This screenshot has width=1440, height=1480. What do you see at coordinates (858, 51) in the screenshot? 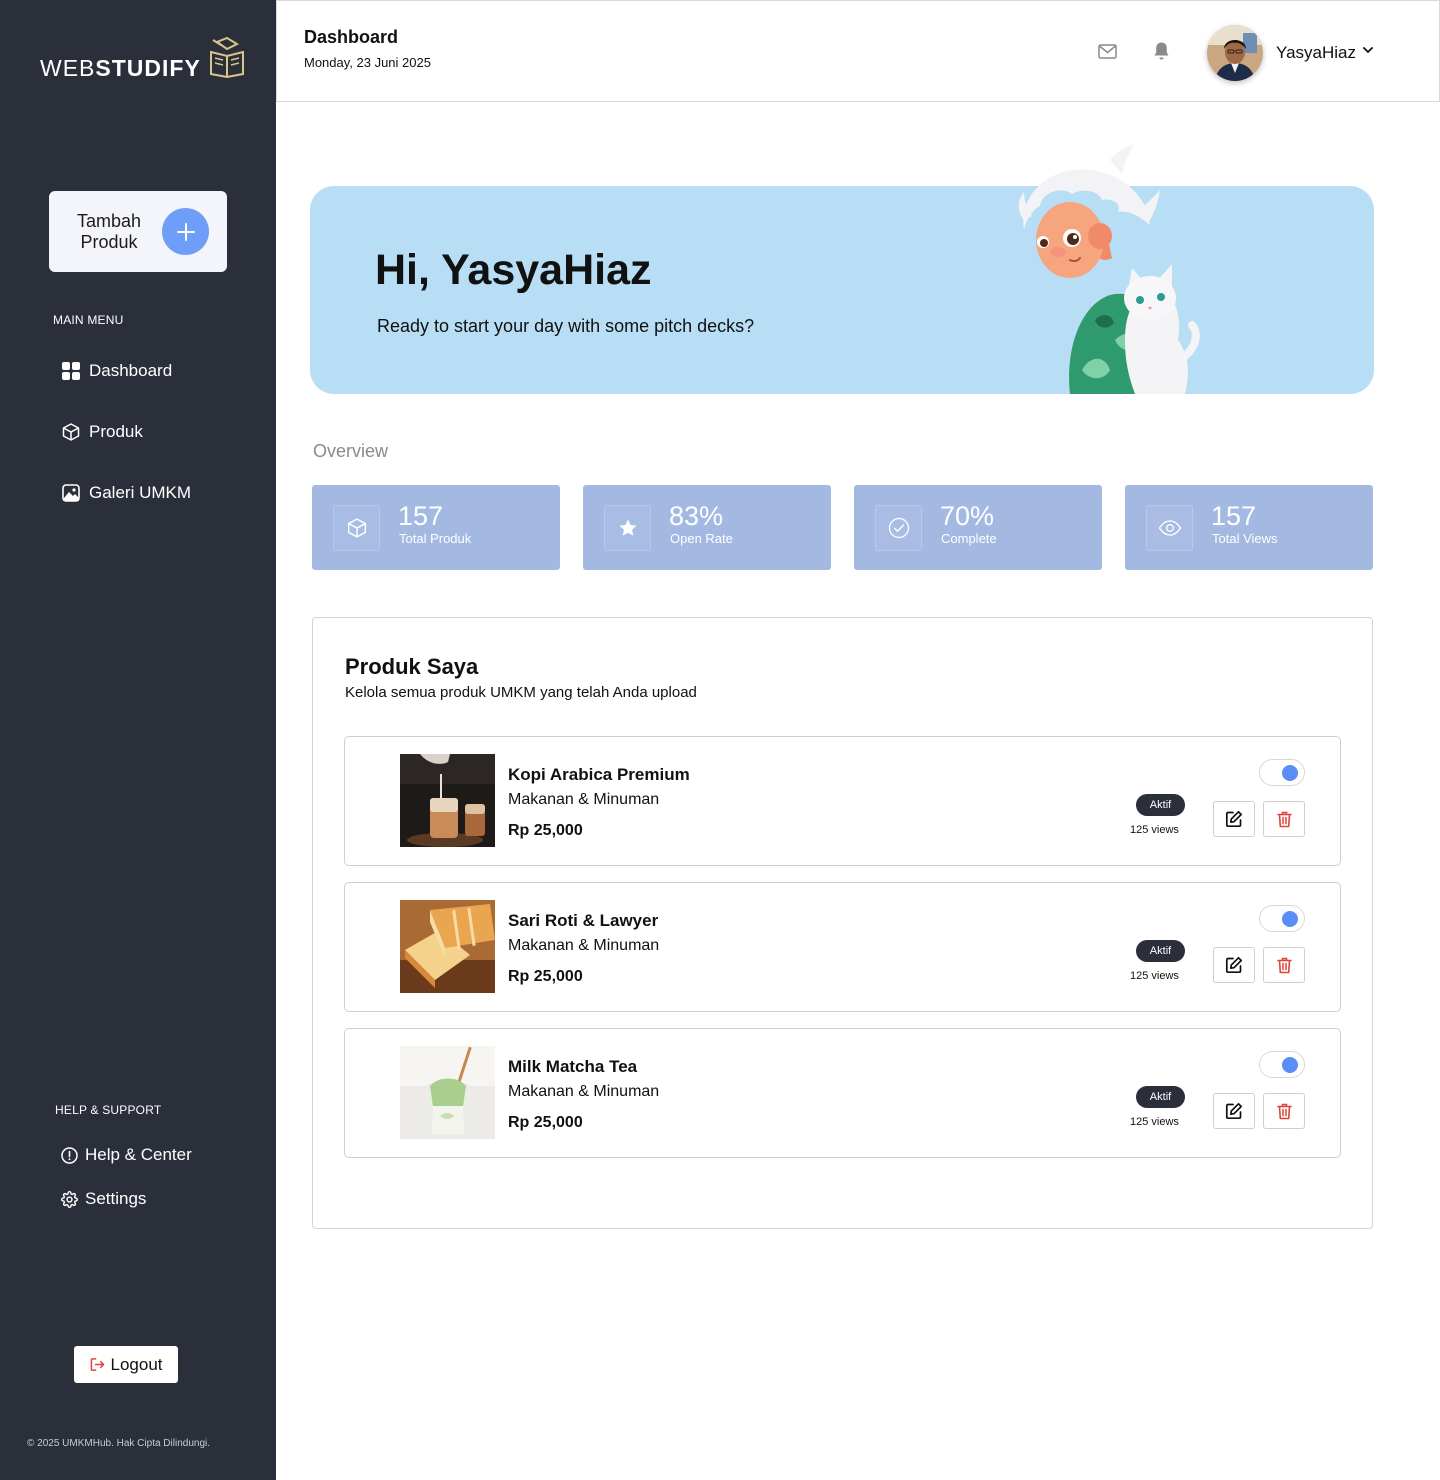
I see `top-header: Dashboard Monday, 23 Juni 2025 YasyaHiaz` at bounding box center [858, 51].